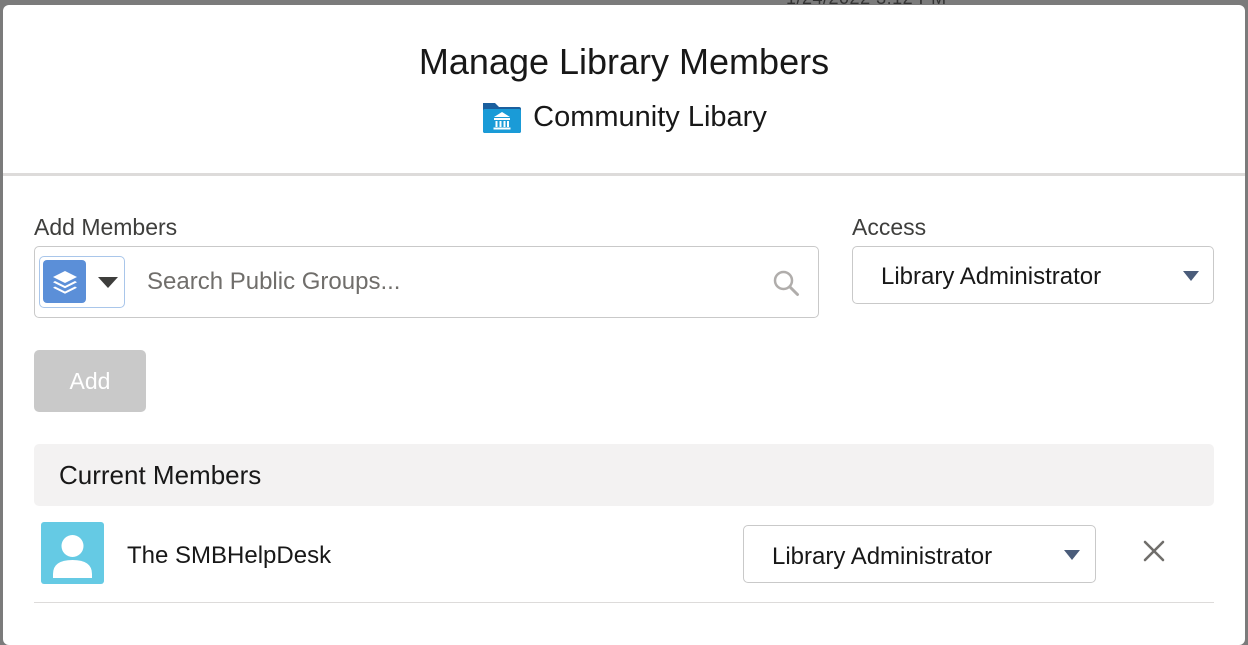 The width and height of the screenshot is (1248, 645). Describe the element at coordinates (229, 555) in the screenshot. I see `member-name: The SMBHelpDesk` at that location.